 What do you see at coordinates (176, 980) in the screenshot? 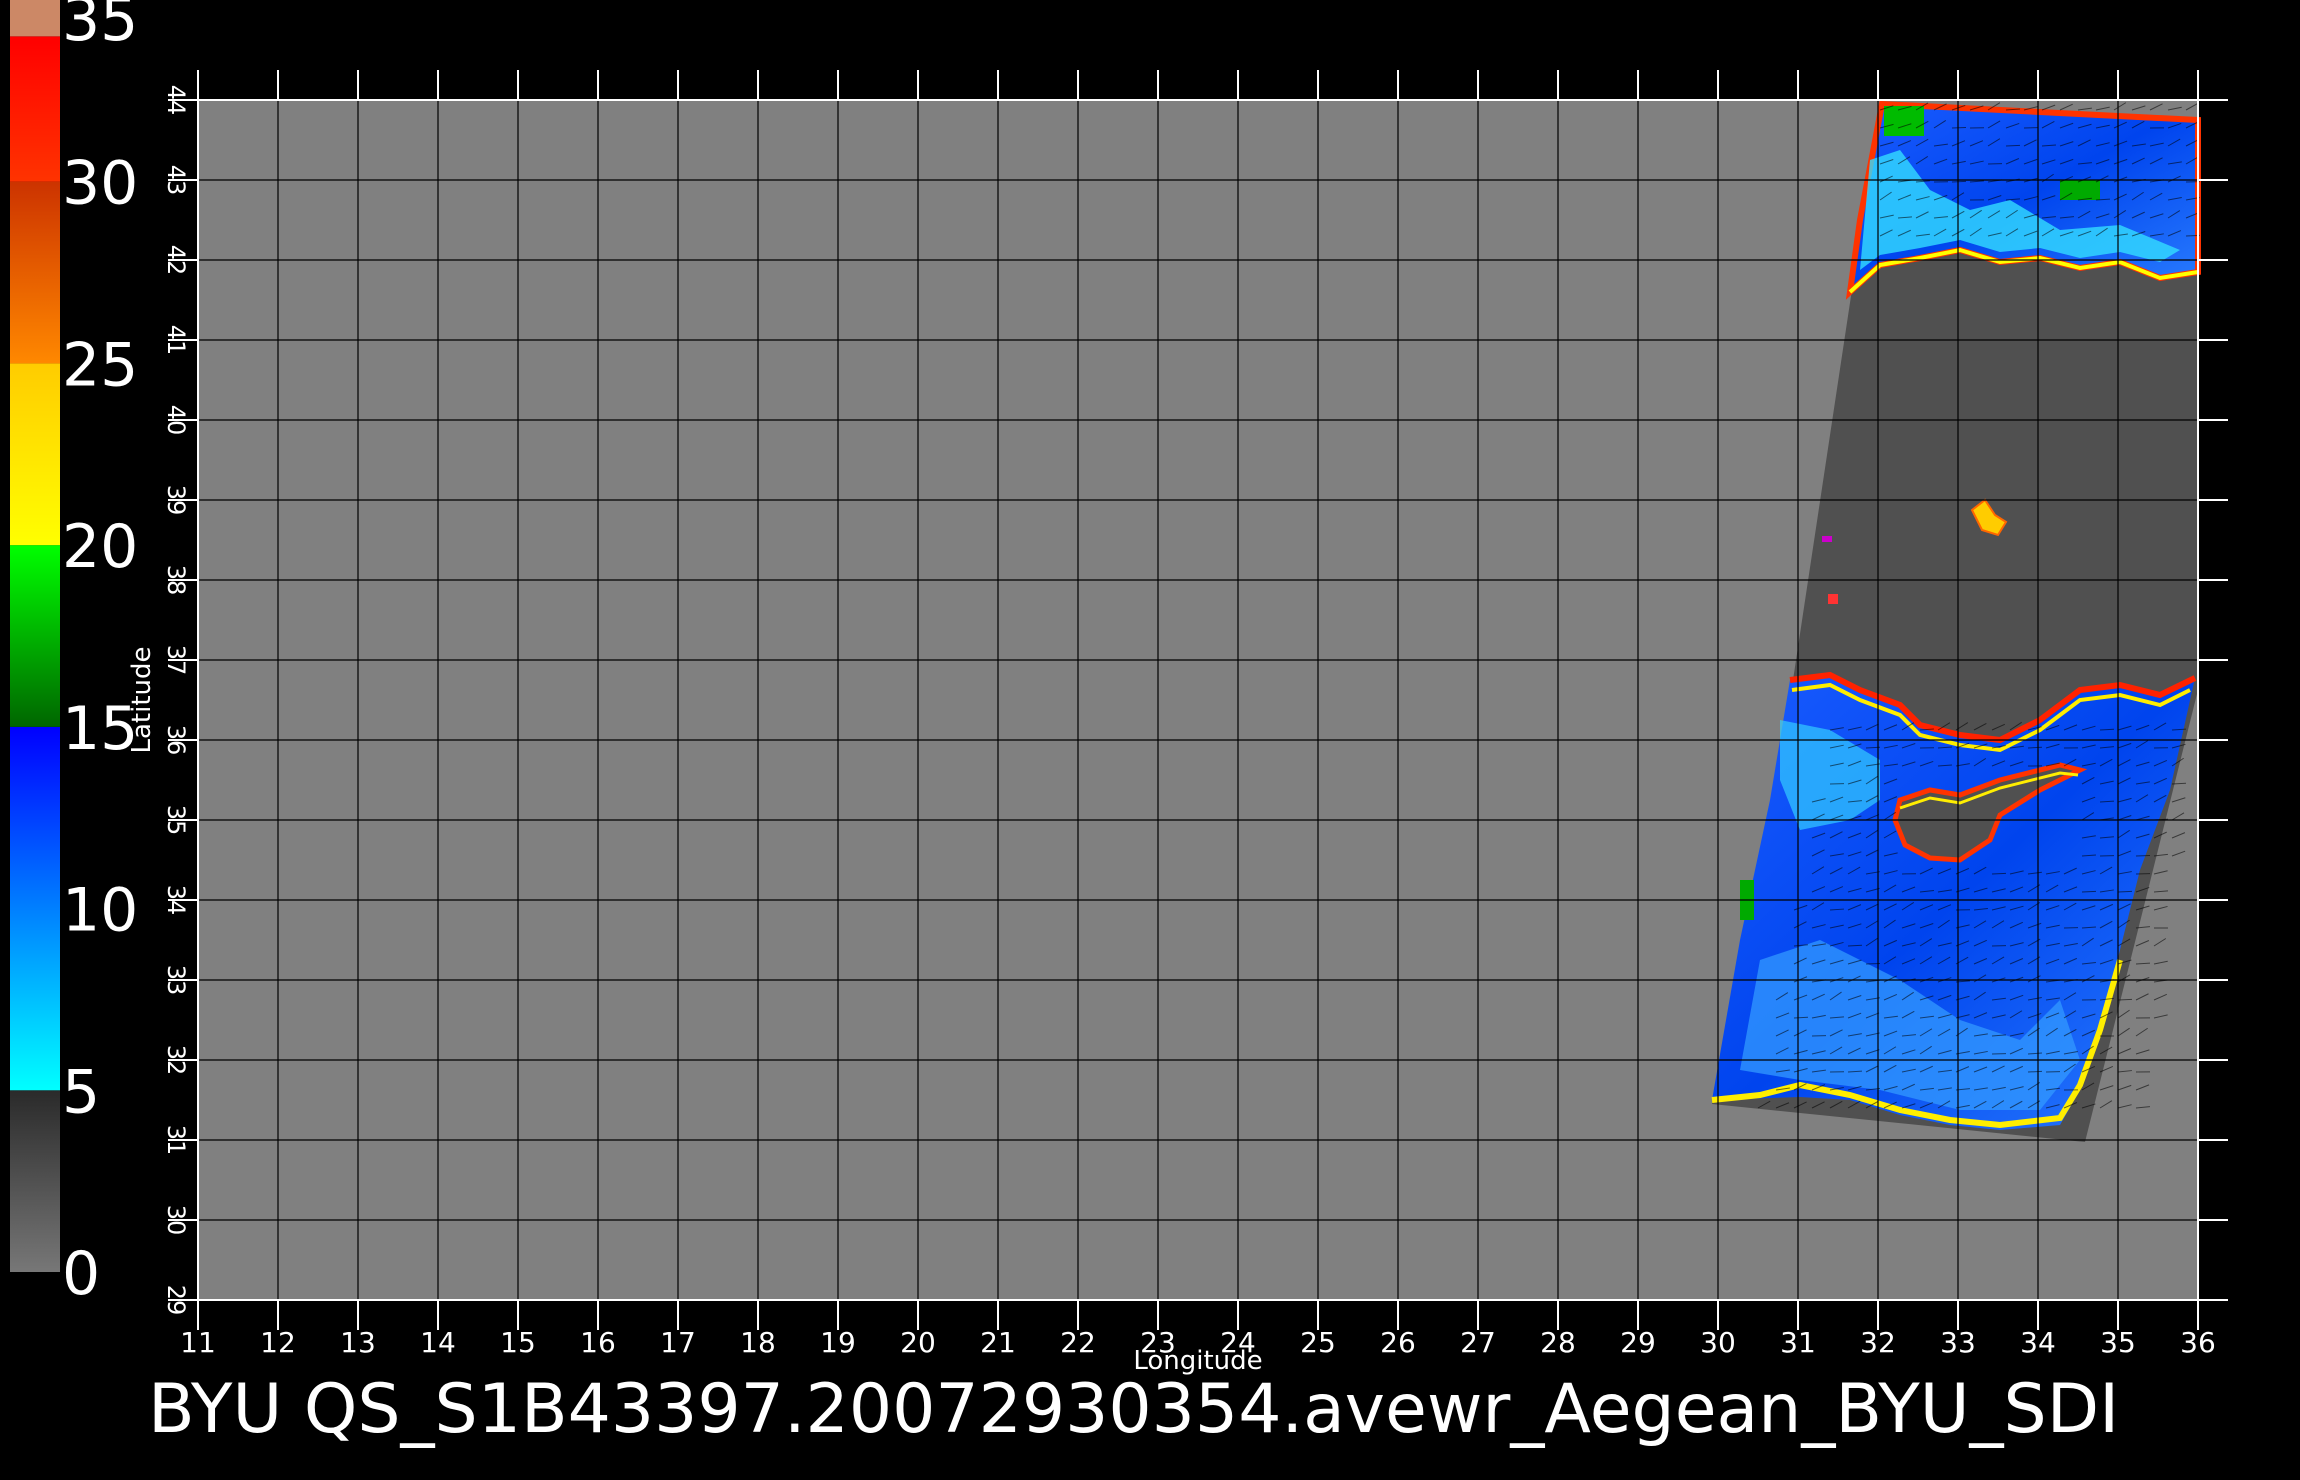
I see `y-tick-label: 33` at bounding box center [176, 980].